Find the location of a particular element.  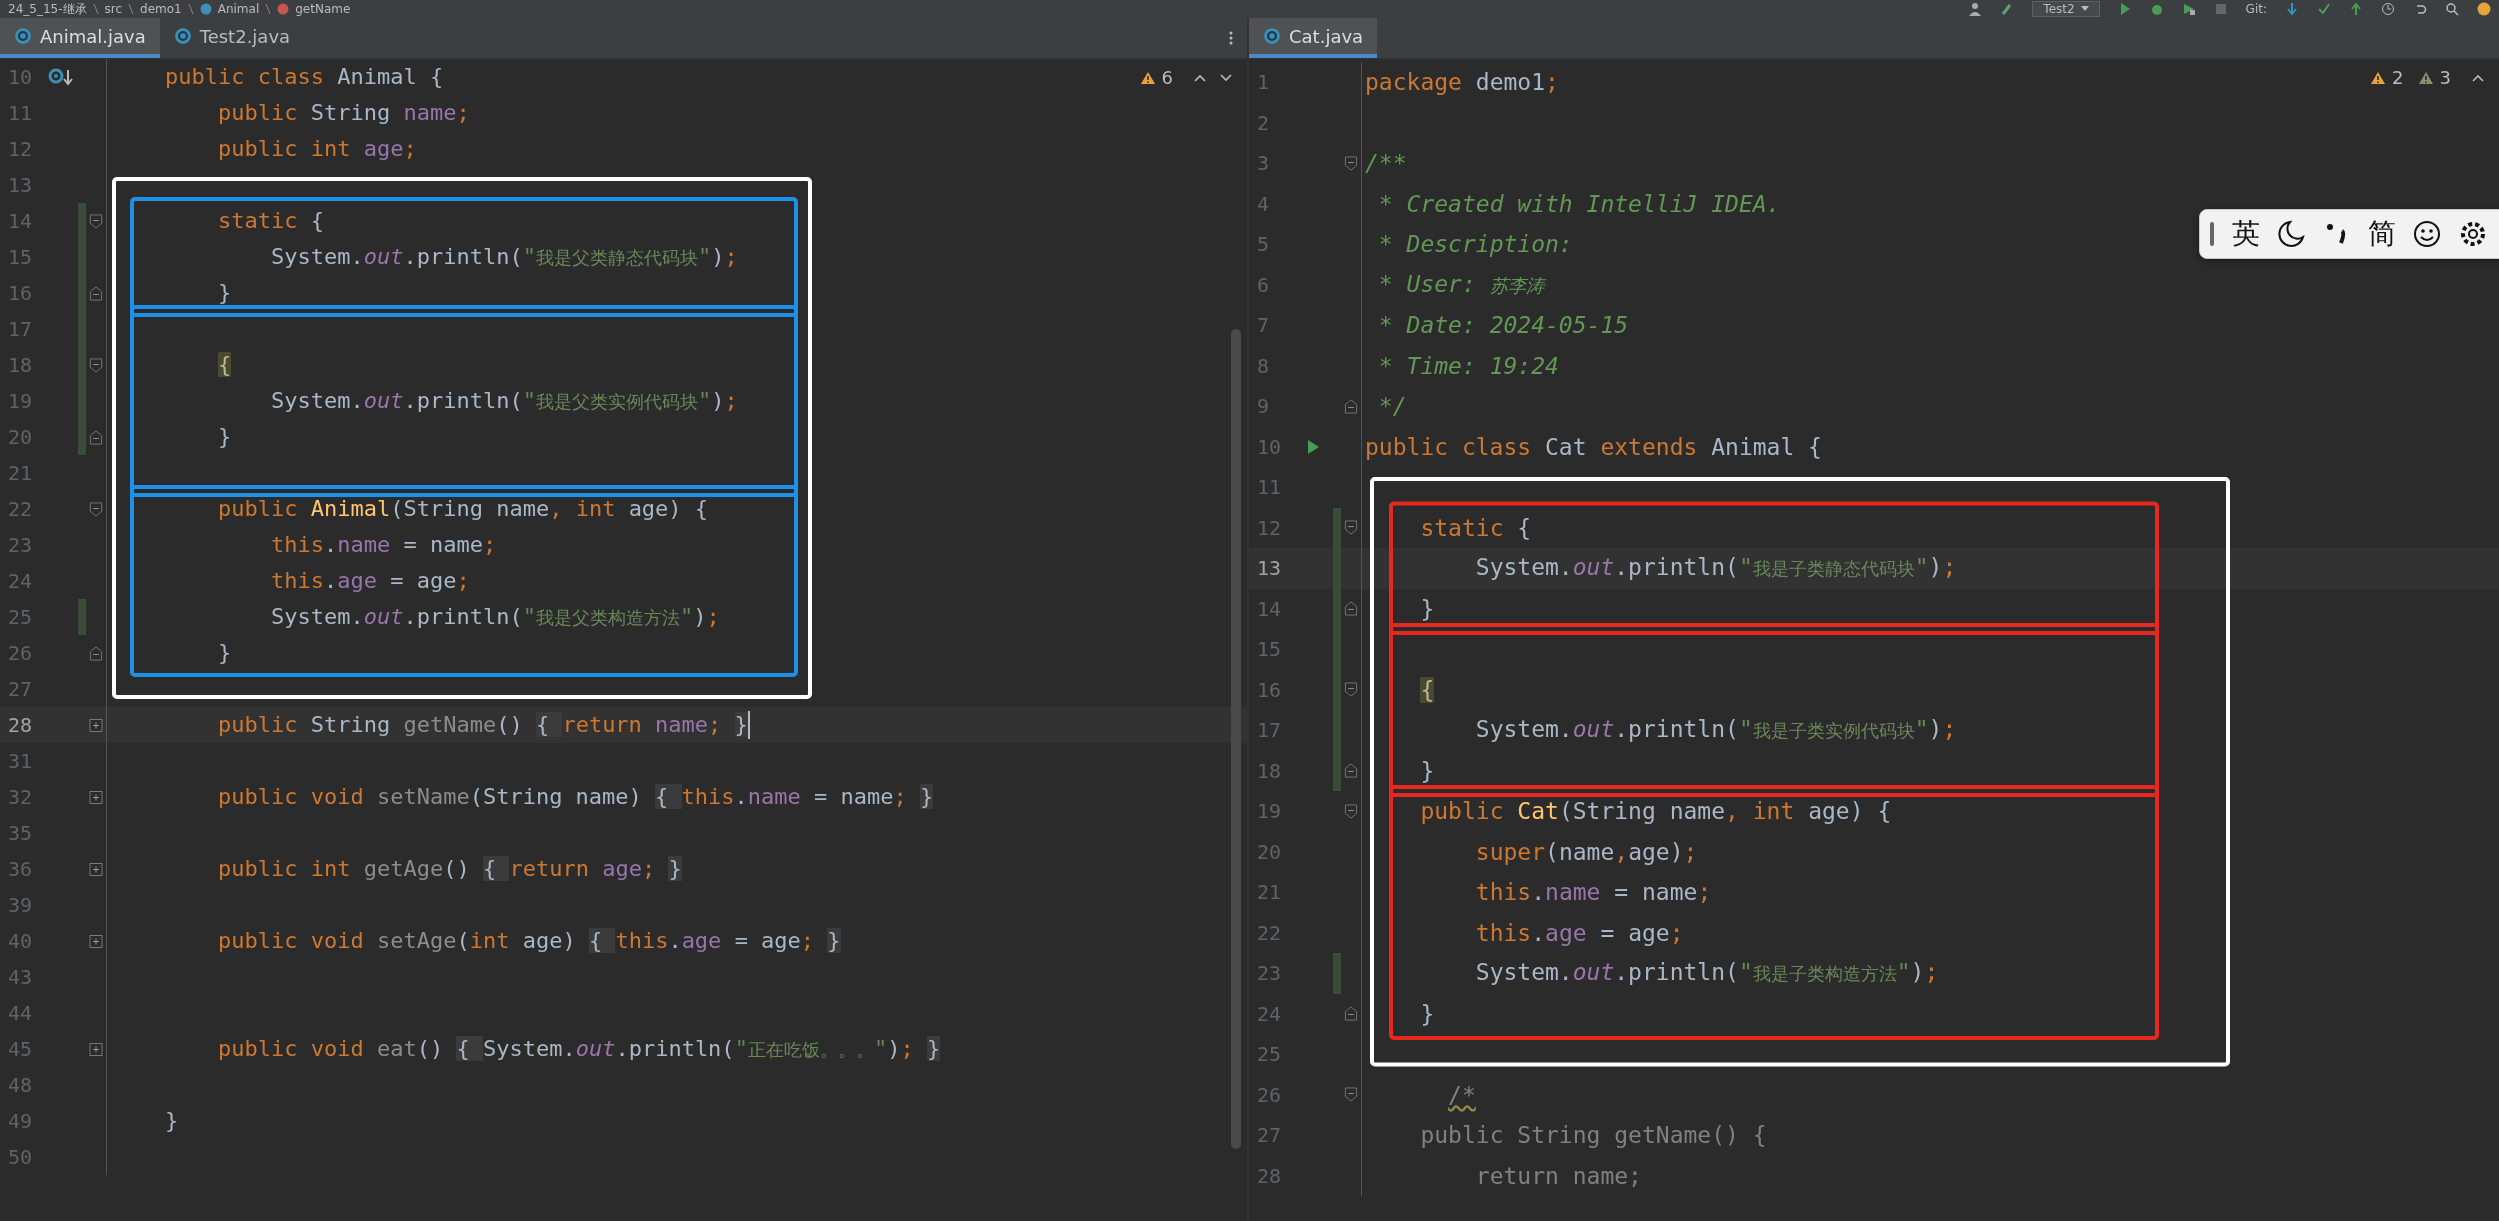

breadcrumb-item: getName is located at coordinates (323, 9).